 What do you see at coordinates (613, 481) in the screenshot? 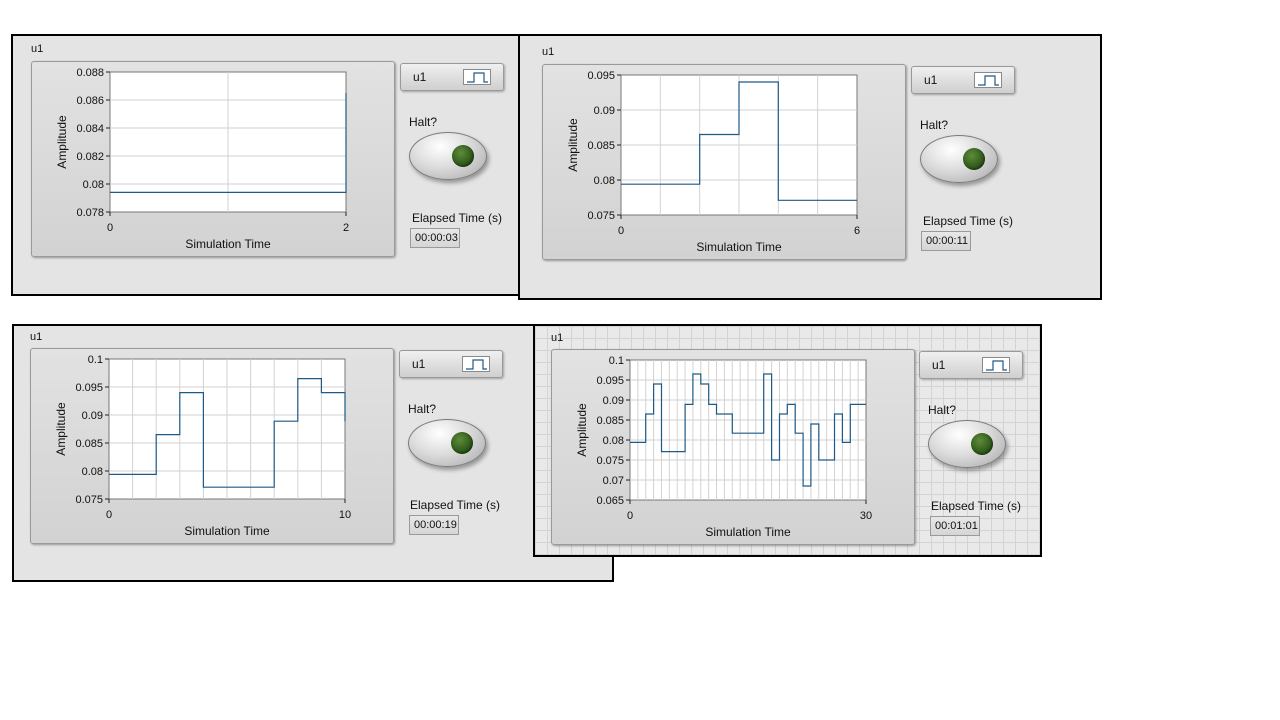
I see `y-tick-label: 0.07` at bounding box center [613, 481].